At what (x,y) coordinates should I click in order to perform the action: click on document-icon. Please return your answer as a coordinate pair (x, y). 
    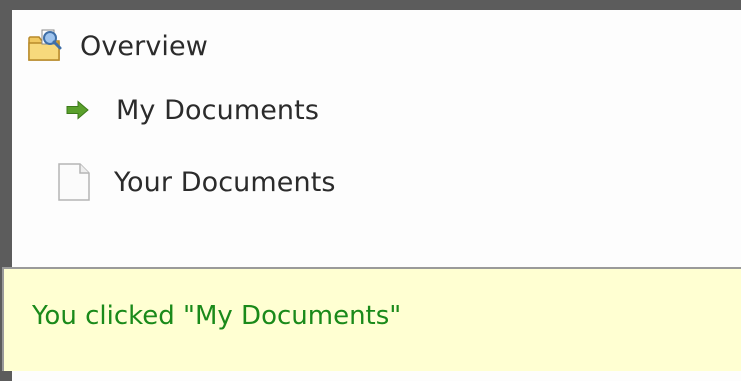
    Looking at the image, I should click on (74, 182).